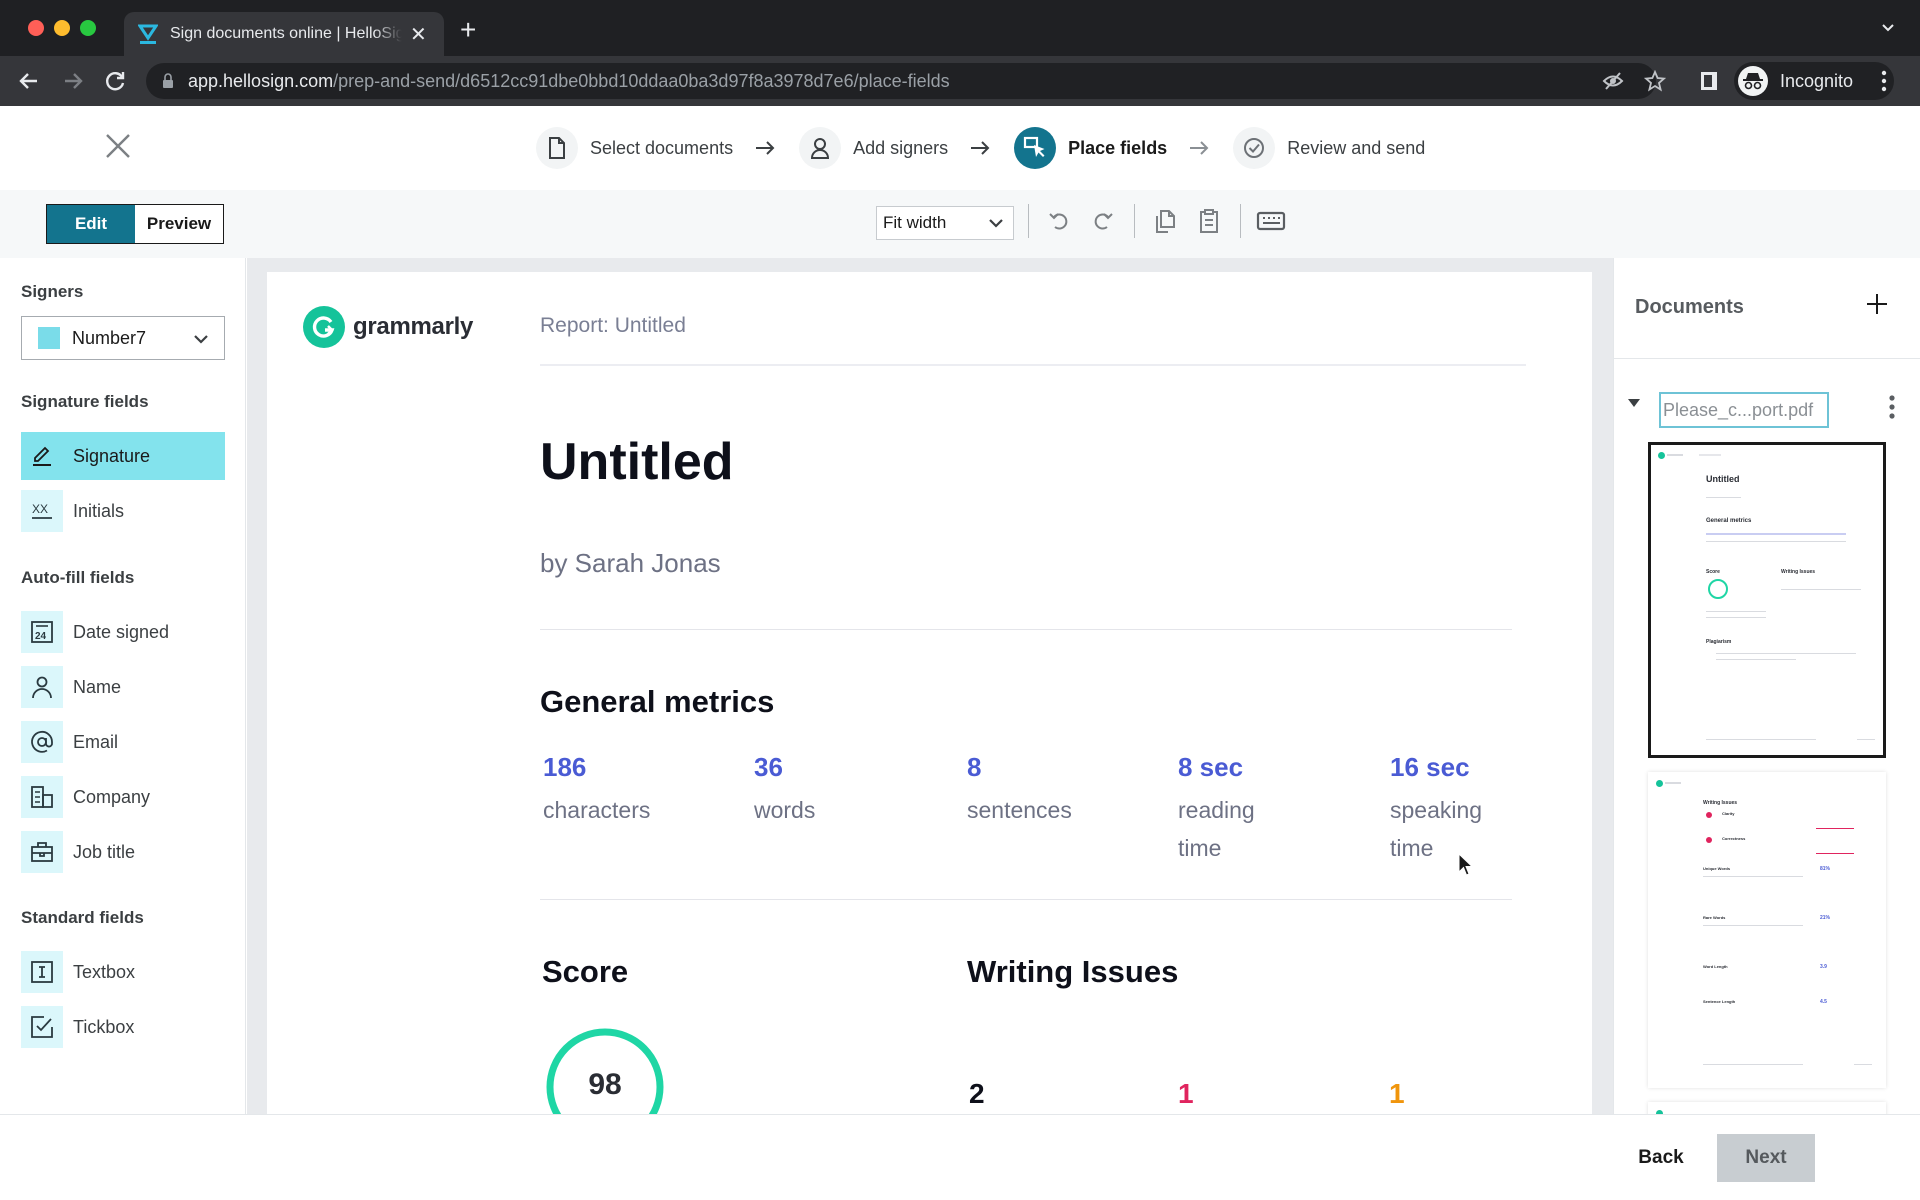 This screenshot has height=1200, width=1920. What do you see at coordinates (1877, 304) in the screenshot?
I see `add-document-icon` at bounding box center [1877, 304].